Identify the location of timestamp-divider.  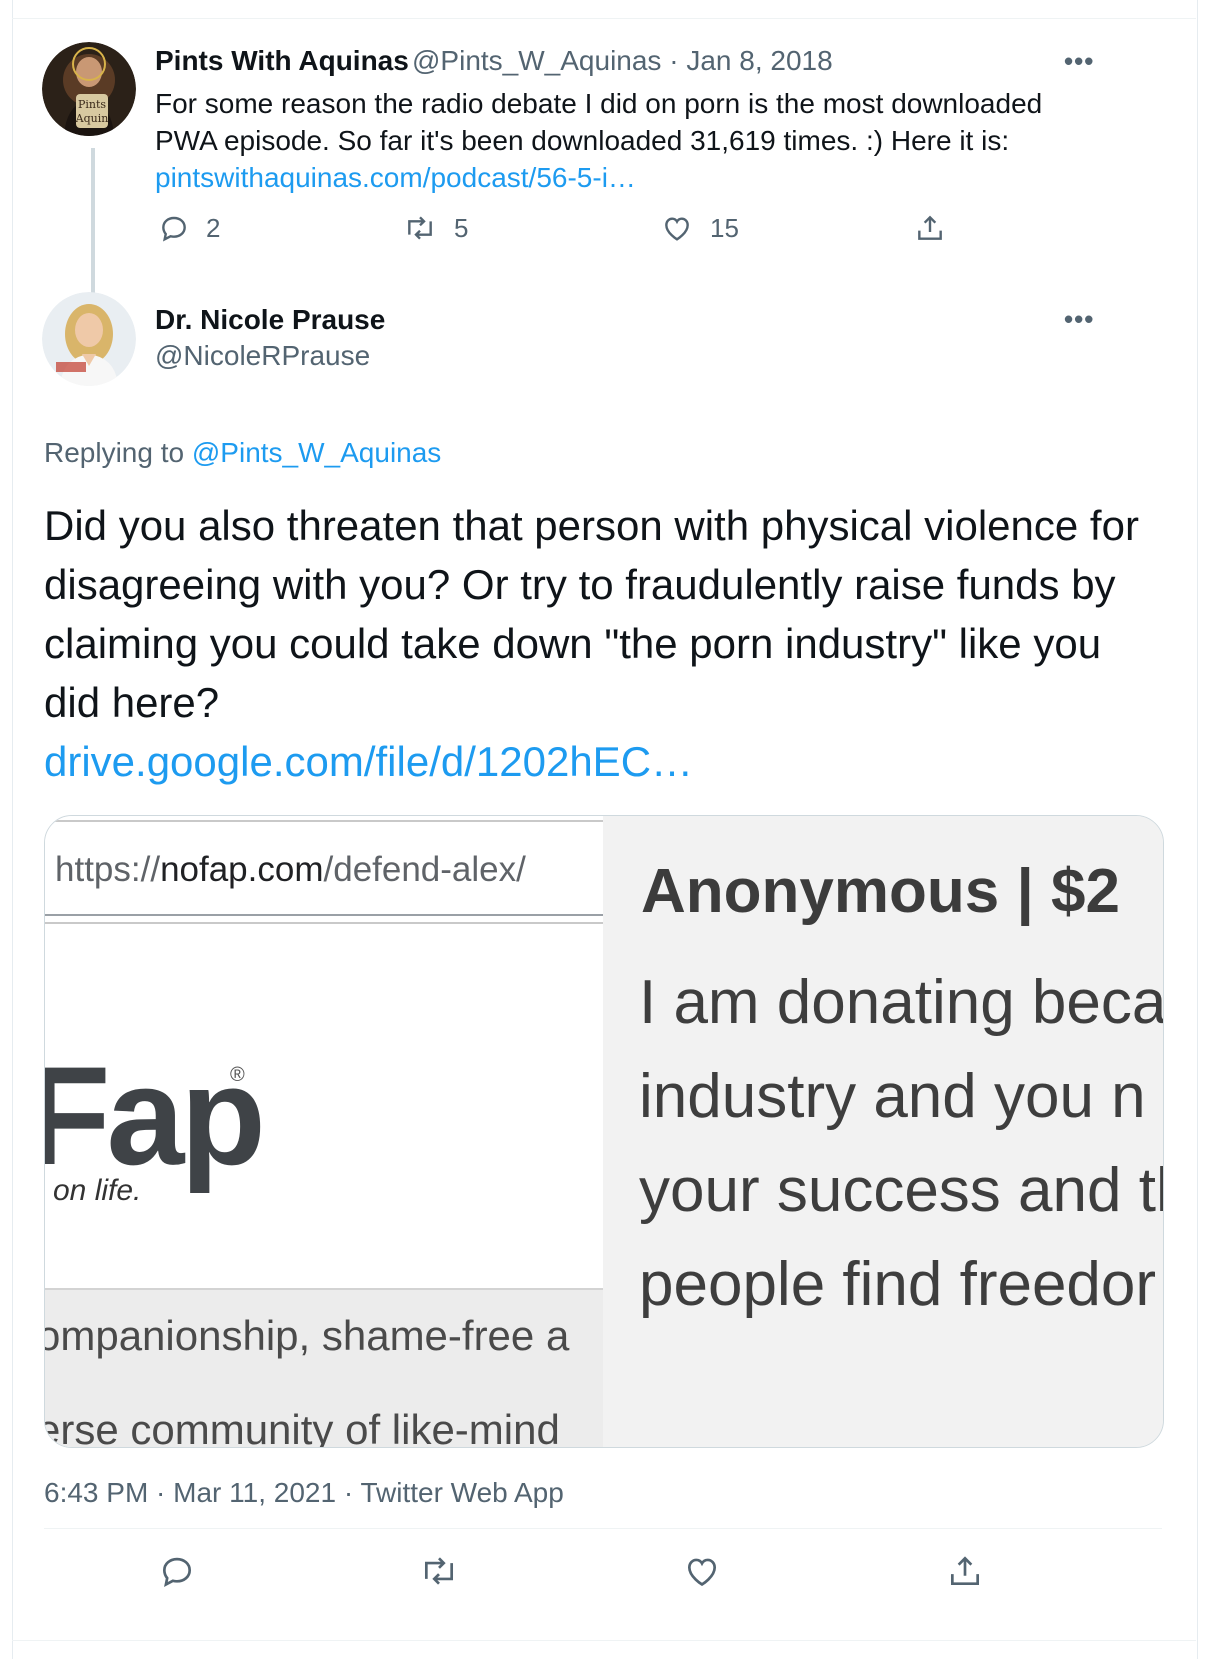
(603, 1528).